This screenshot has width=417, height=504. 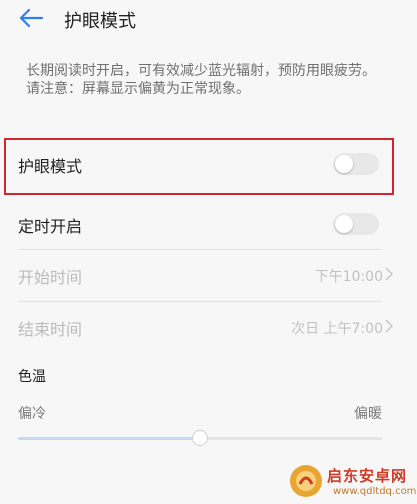 What do you see at coordinates (348, 277) in the screenshot?
I see `start-time-value: 下午10:00` at bounding box center [348, 277].